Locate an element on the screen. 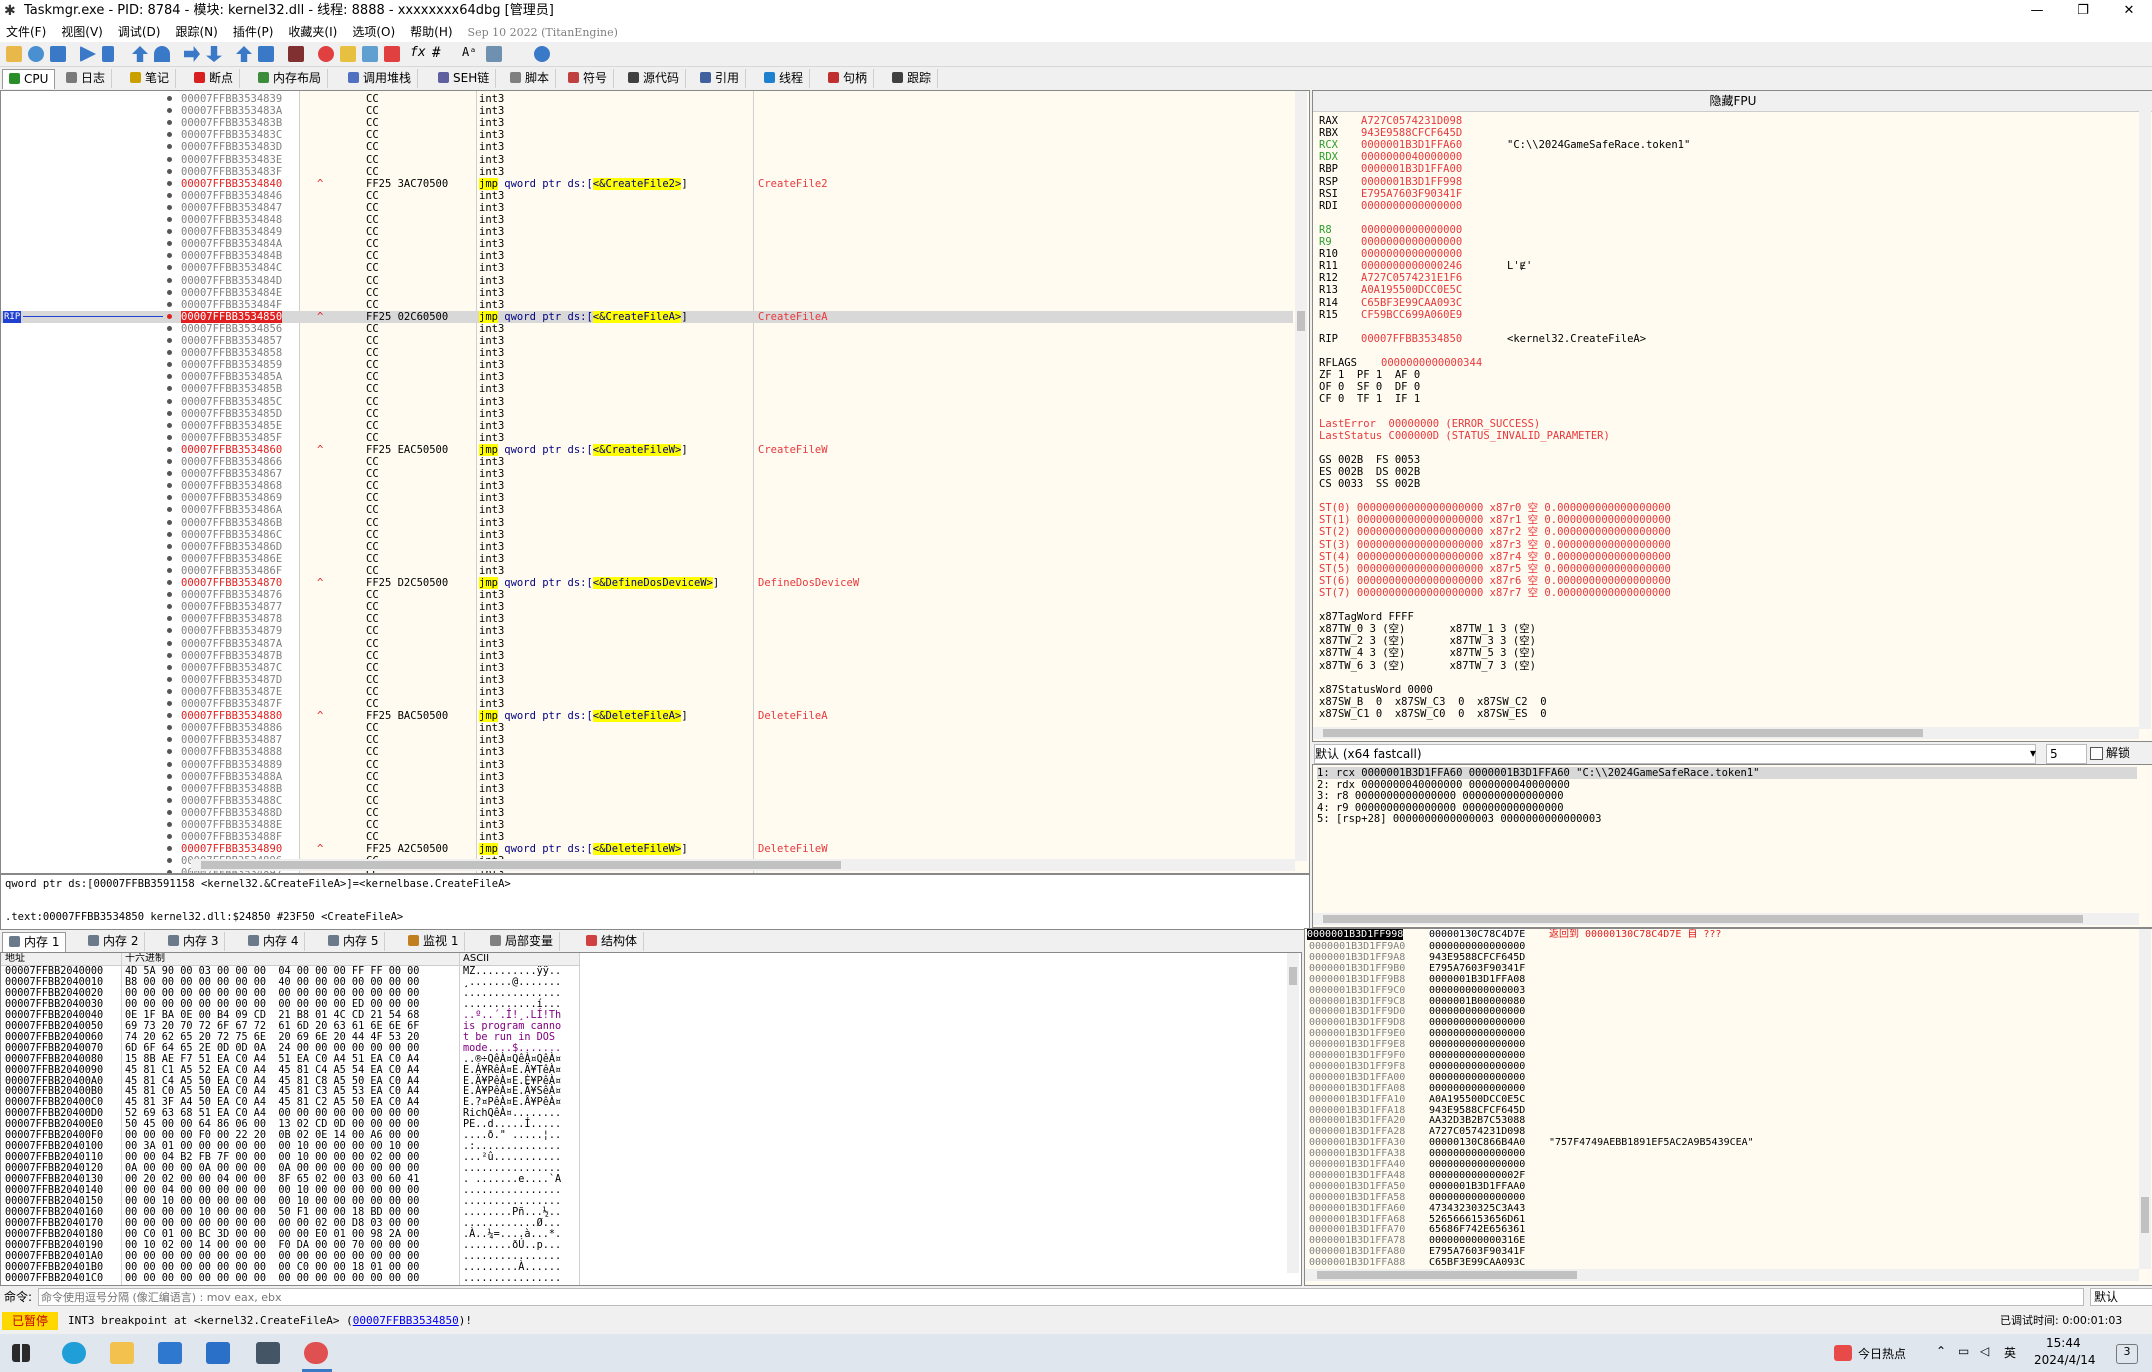 The height and width of the screenshot is (1372, 2152). disasm-row: 00007FFBB353484F CC int3 is located at coordinates (647, 305).